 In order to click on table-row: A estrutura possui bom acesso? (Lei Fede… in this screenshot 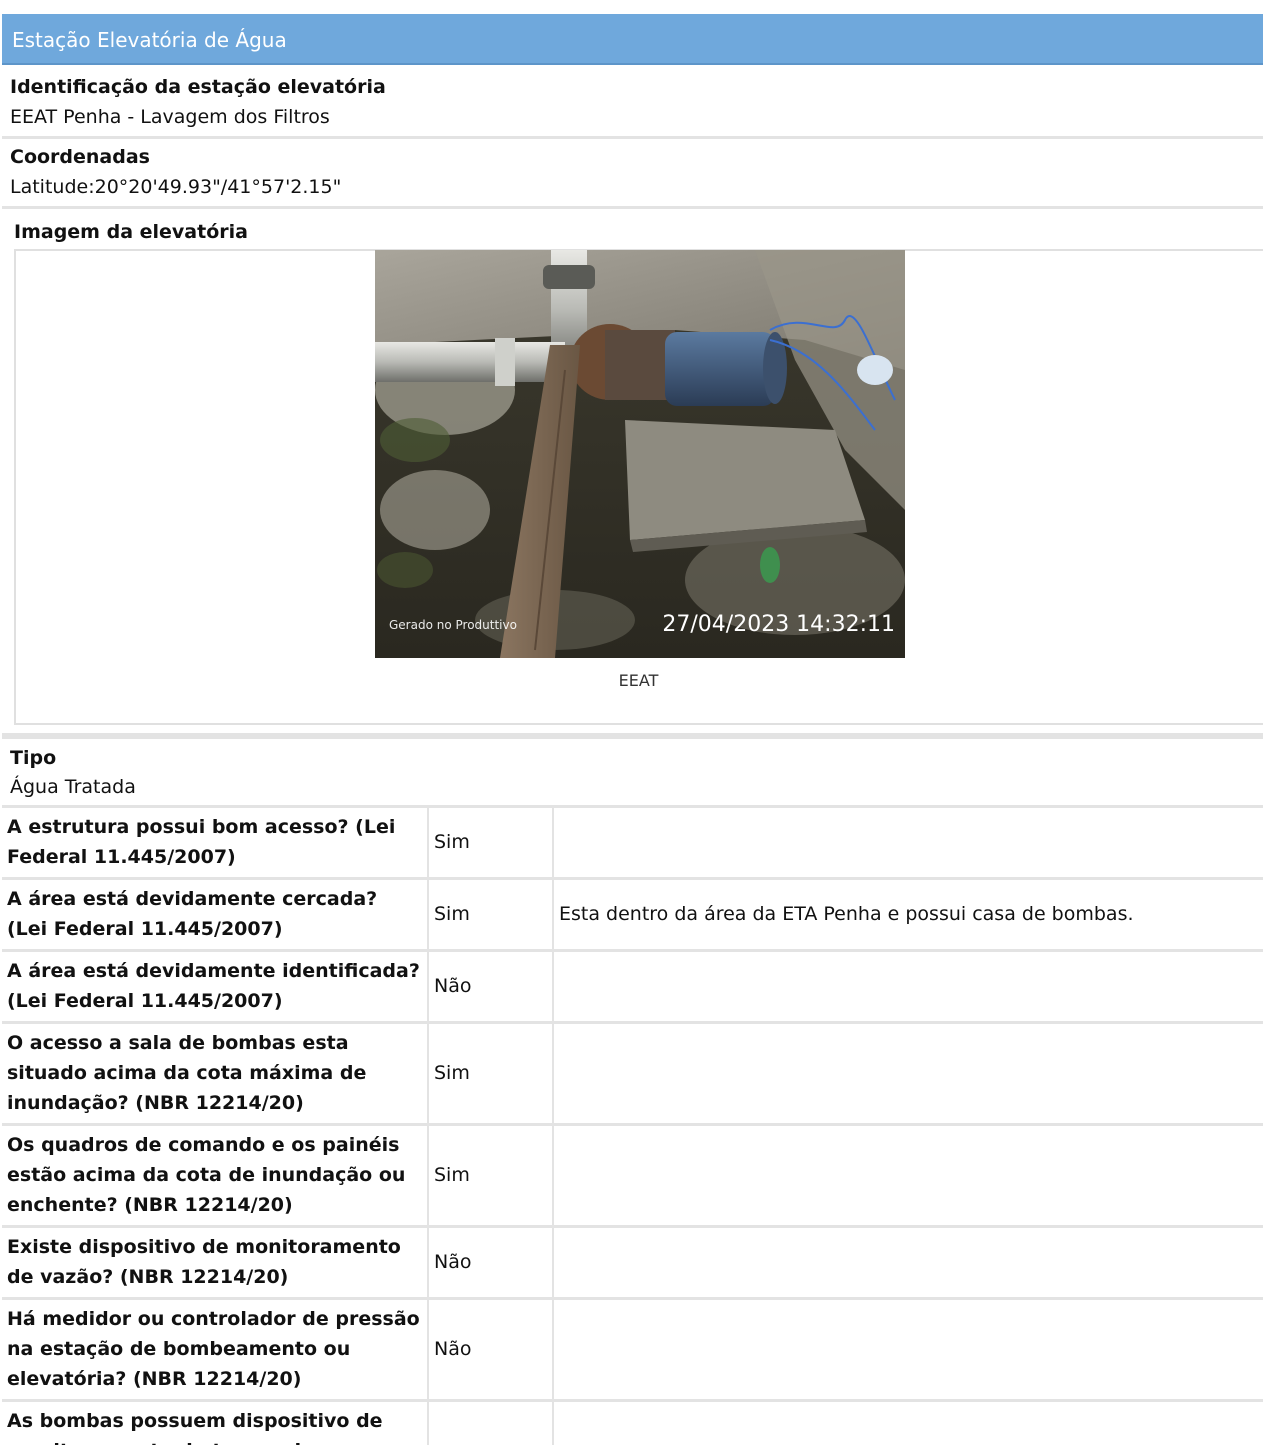, I will do `click(632, 842)`.